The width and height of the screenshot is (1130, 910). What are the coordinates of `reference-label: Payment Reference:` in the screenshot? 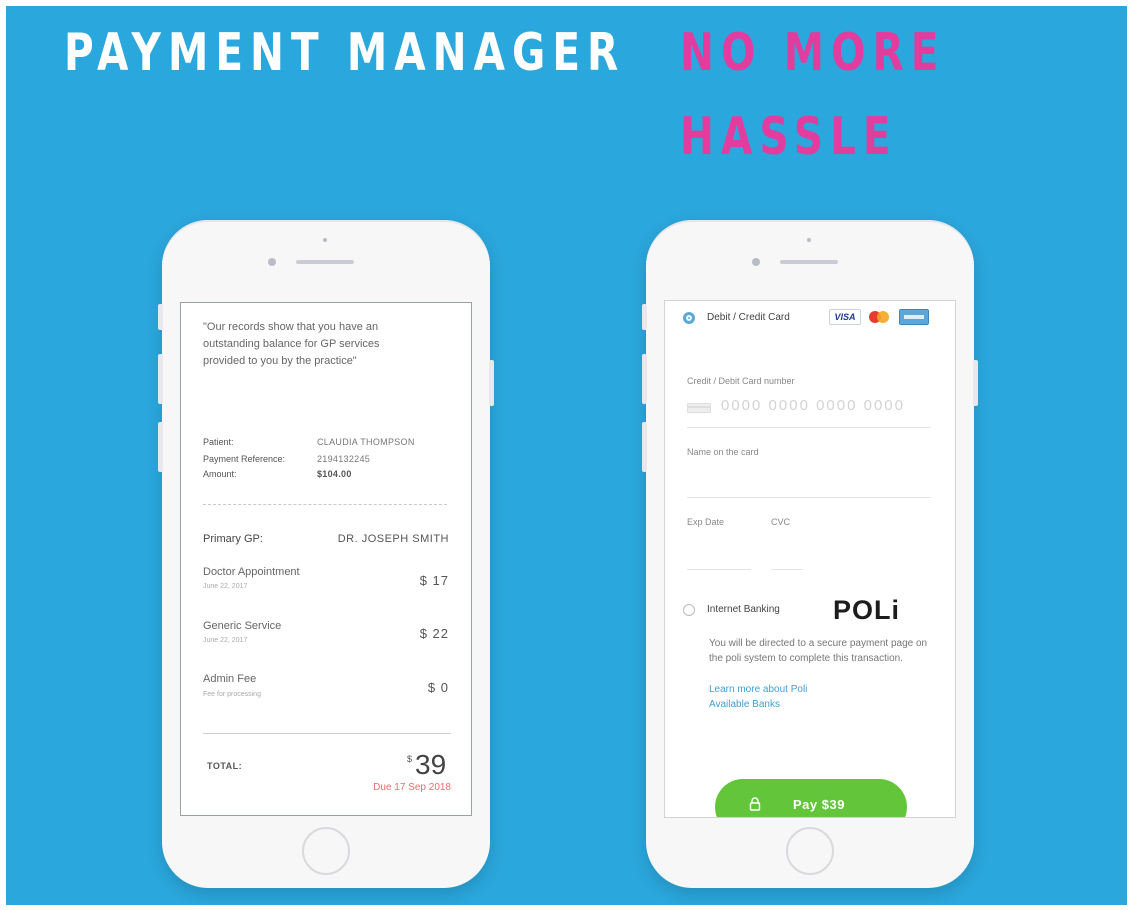 It's located at (244, 459).